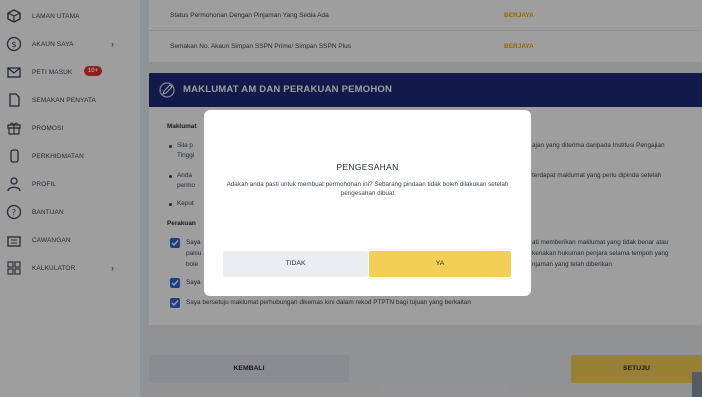  I want to click on dialog-title: PENGESAHAN, so click(367, 167).